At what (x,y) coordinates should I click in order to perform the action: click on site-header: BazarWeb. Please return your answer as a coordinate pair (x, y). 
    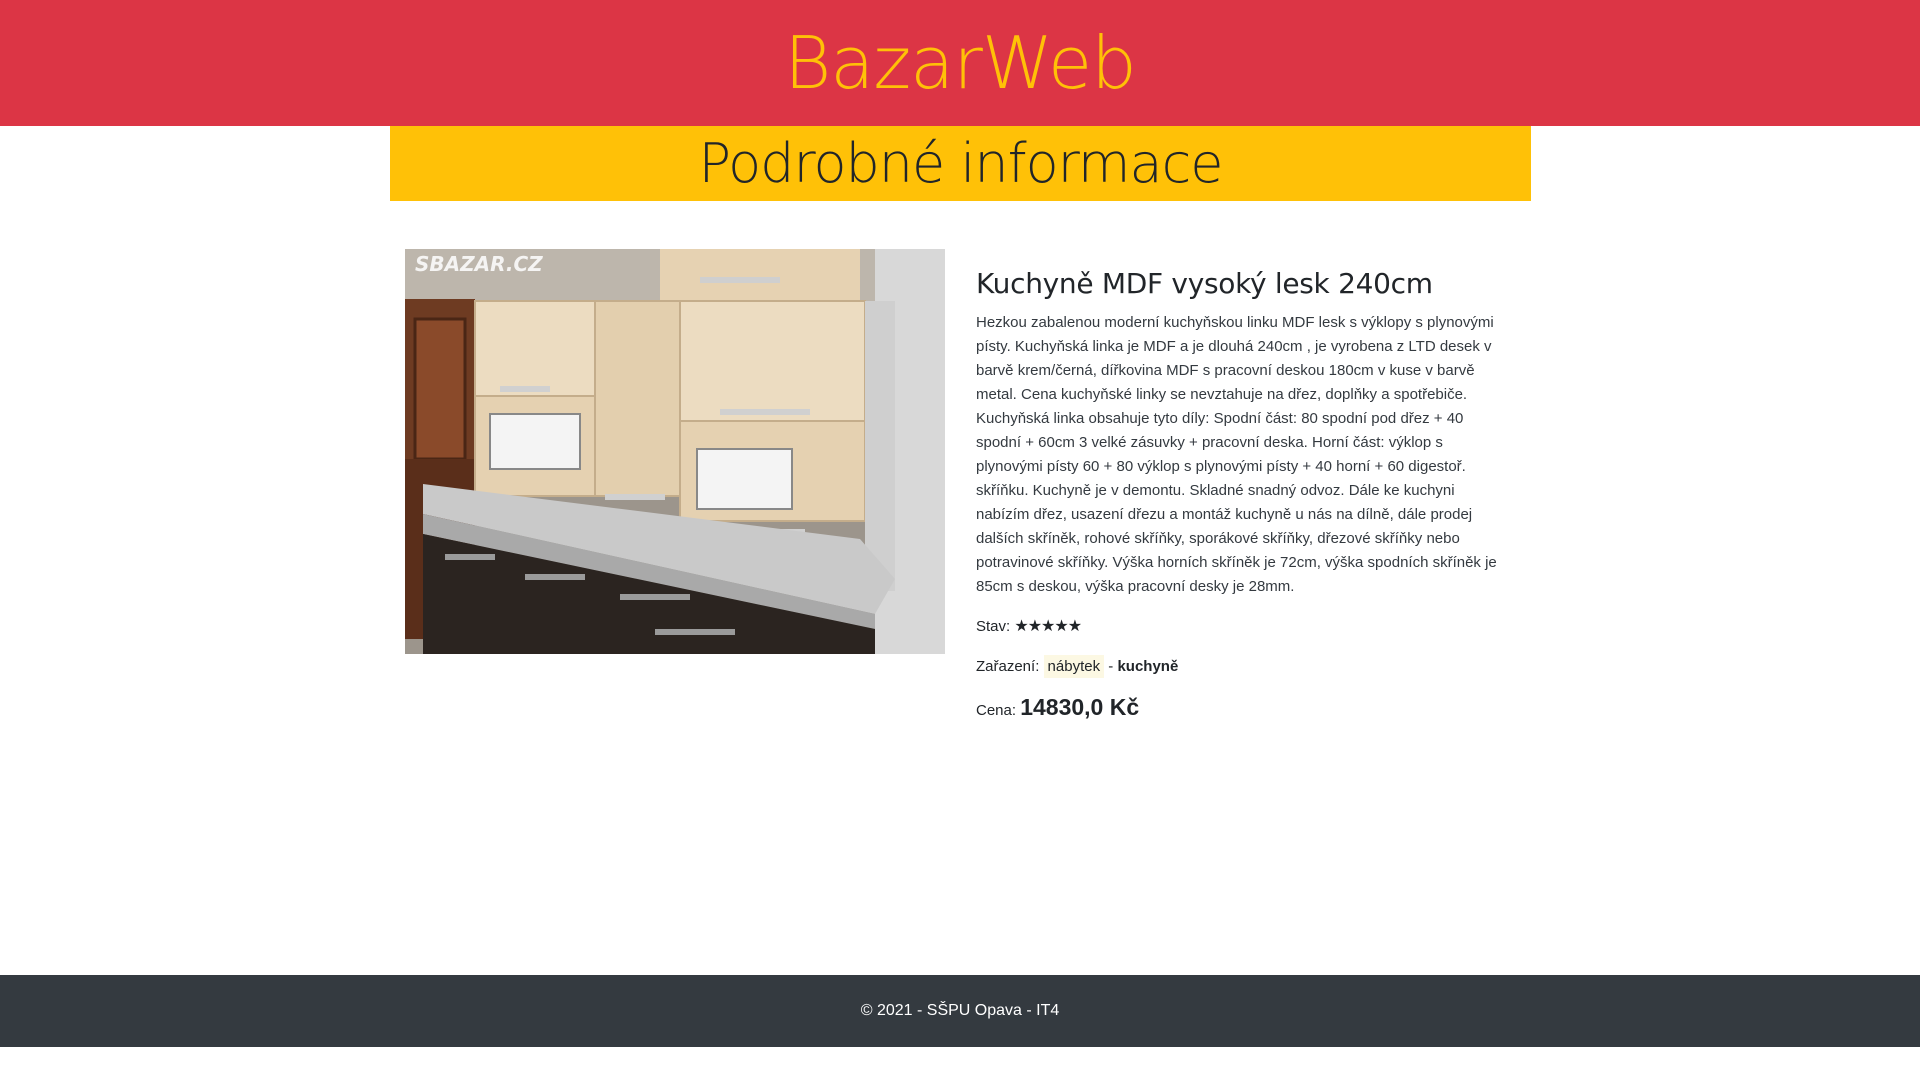
    Looking at the image, I should click on (960, 63).